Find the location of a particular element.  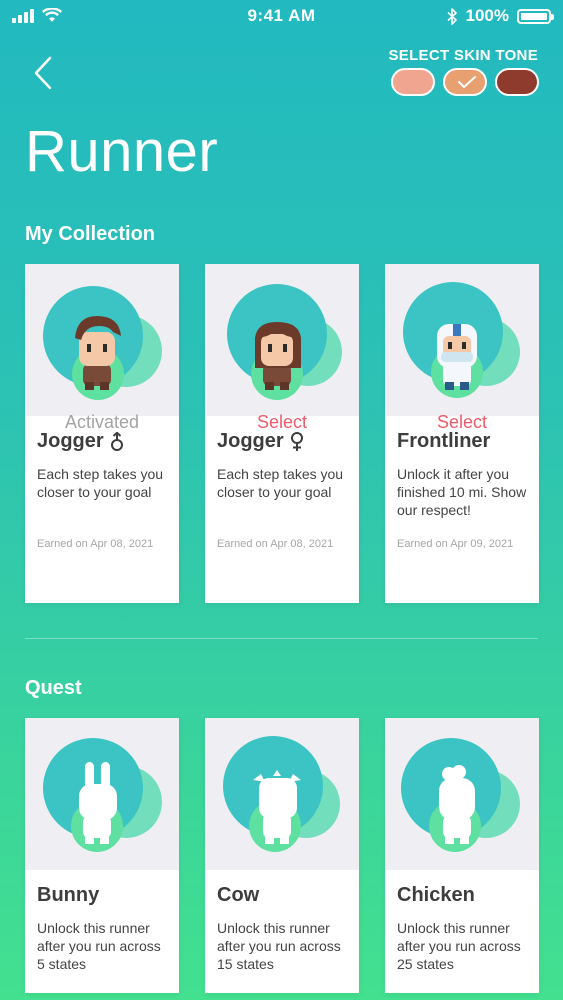

checkmark-icon is located at coordinates (467, 82).